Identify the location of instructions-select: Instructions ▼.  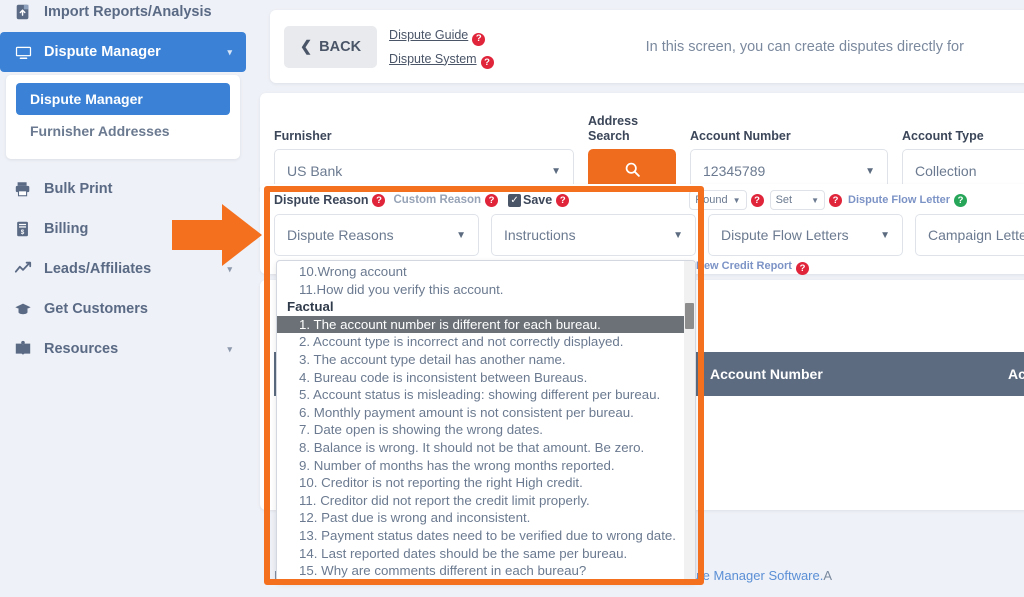
(593, 235).